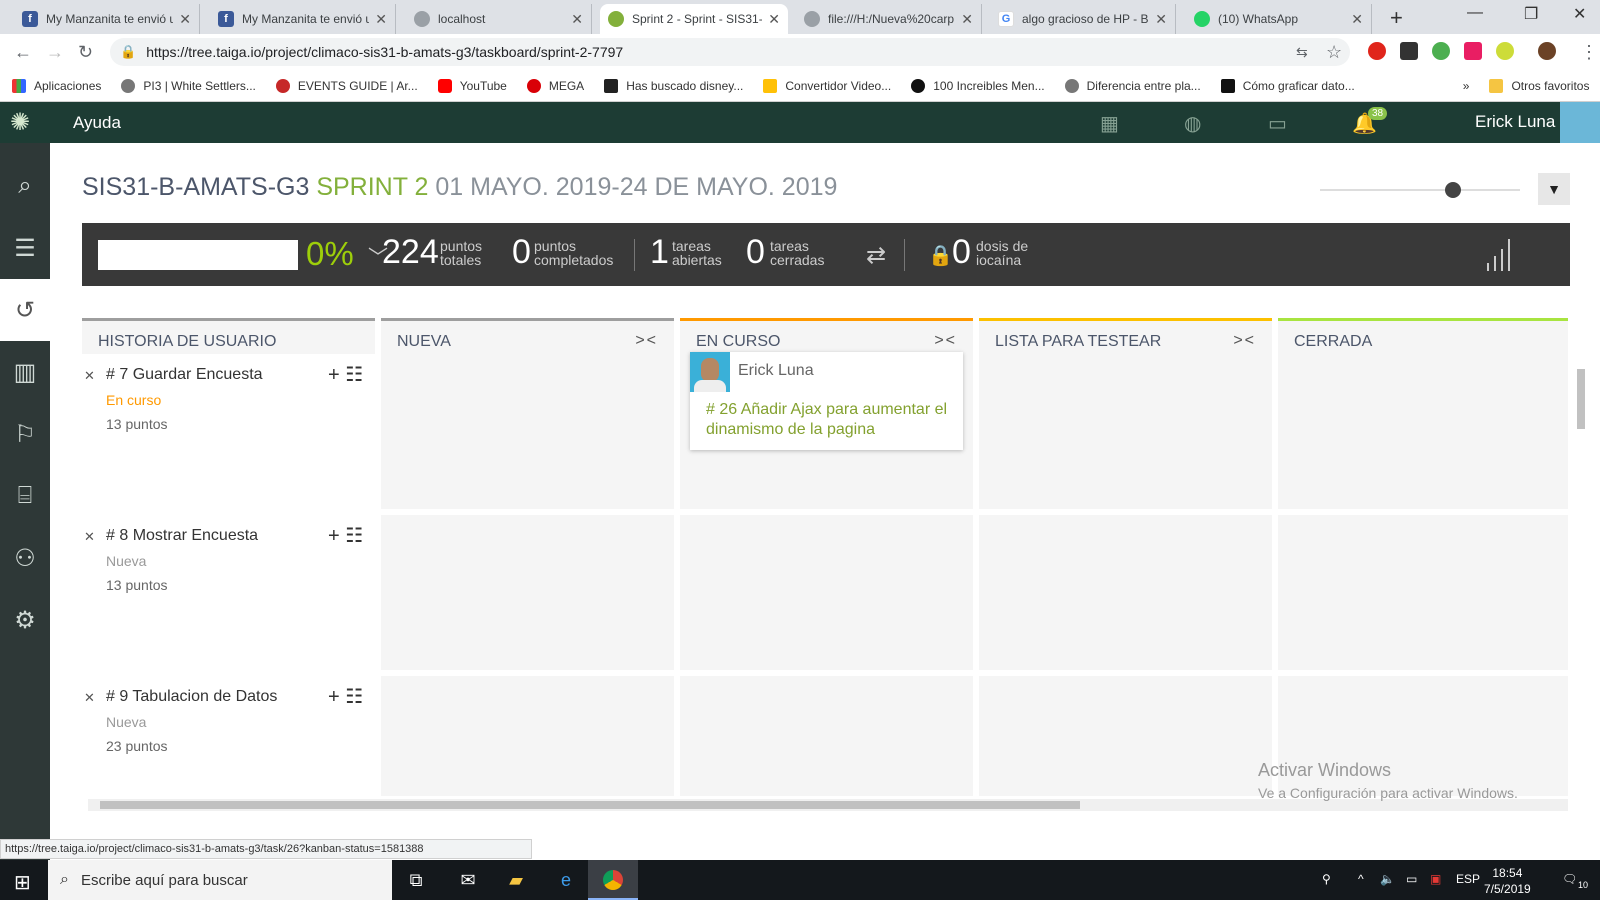 The image size is (1600, 900). Describe the element at coordinates (25, 186) in the screenshot. I see `search-icon: ⌕` at that location.